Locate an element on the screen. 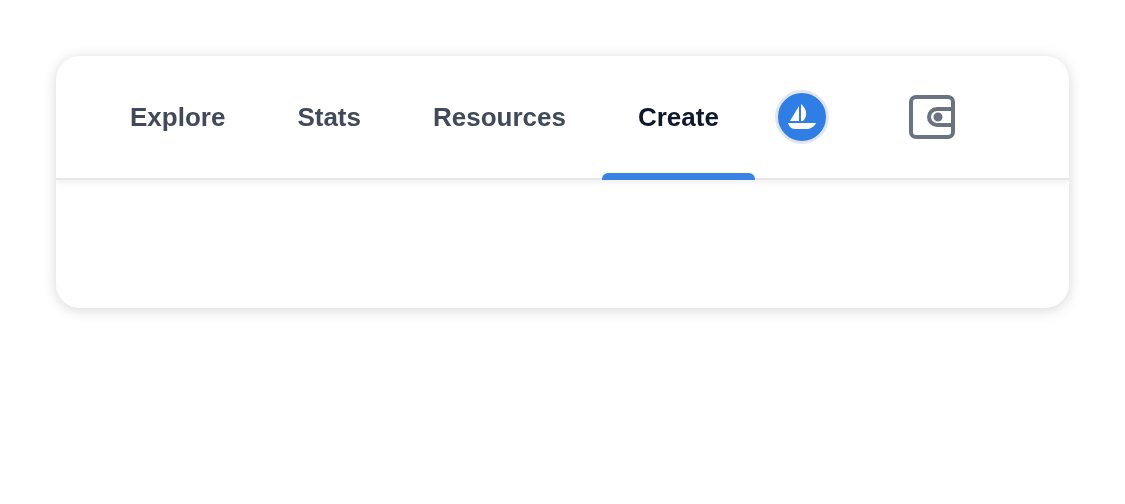 The height and width of the screenshot is (504, 1125). nav-tab: Create is located at coordinates (678, 117).